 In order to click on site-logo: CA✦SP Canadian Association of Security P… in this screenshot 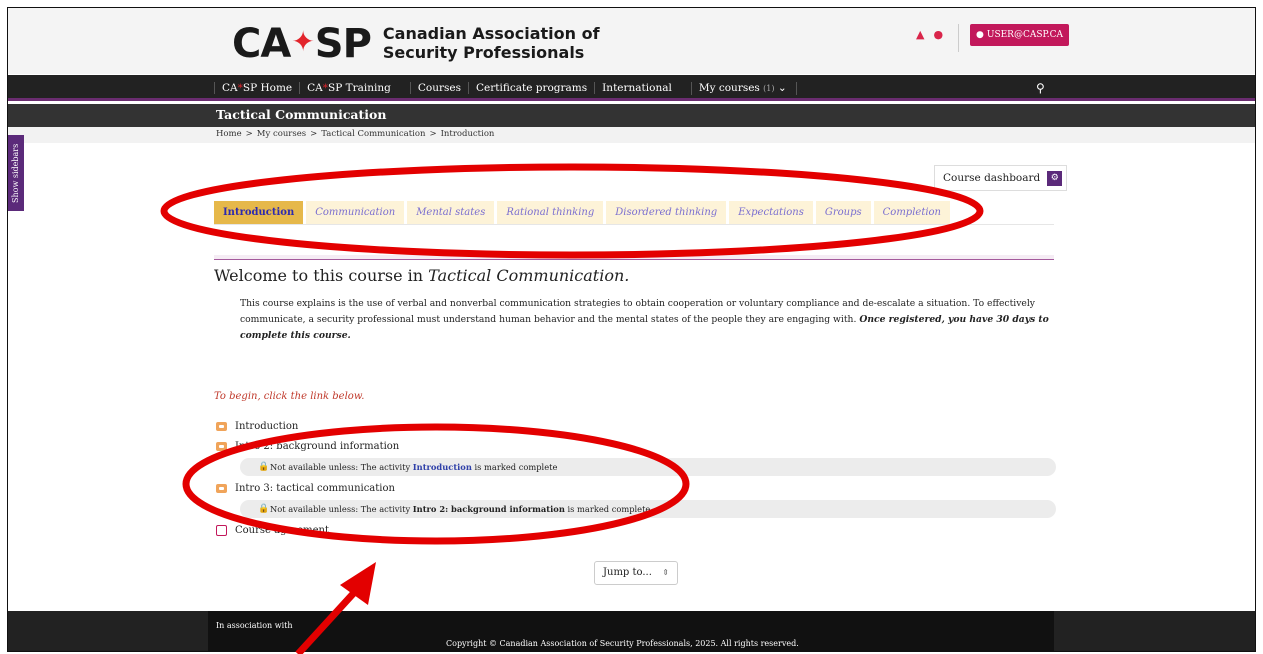, I will do `click(416, 43)`.